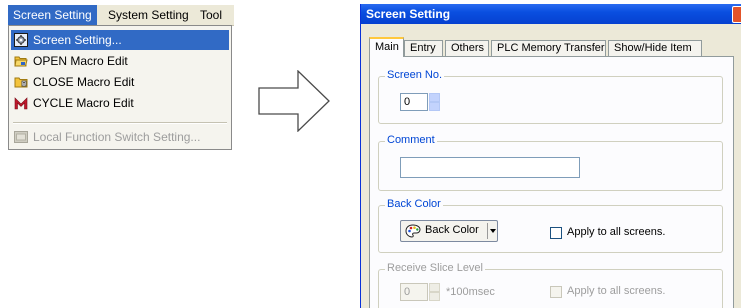 Image resolution: width=741 pixels, height=308 pixels. I want to click on chevron-down-icon, so click(493, 231).